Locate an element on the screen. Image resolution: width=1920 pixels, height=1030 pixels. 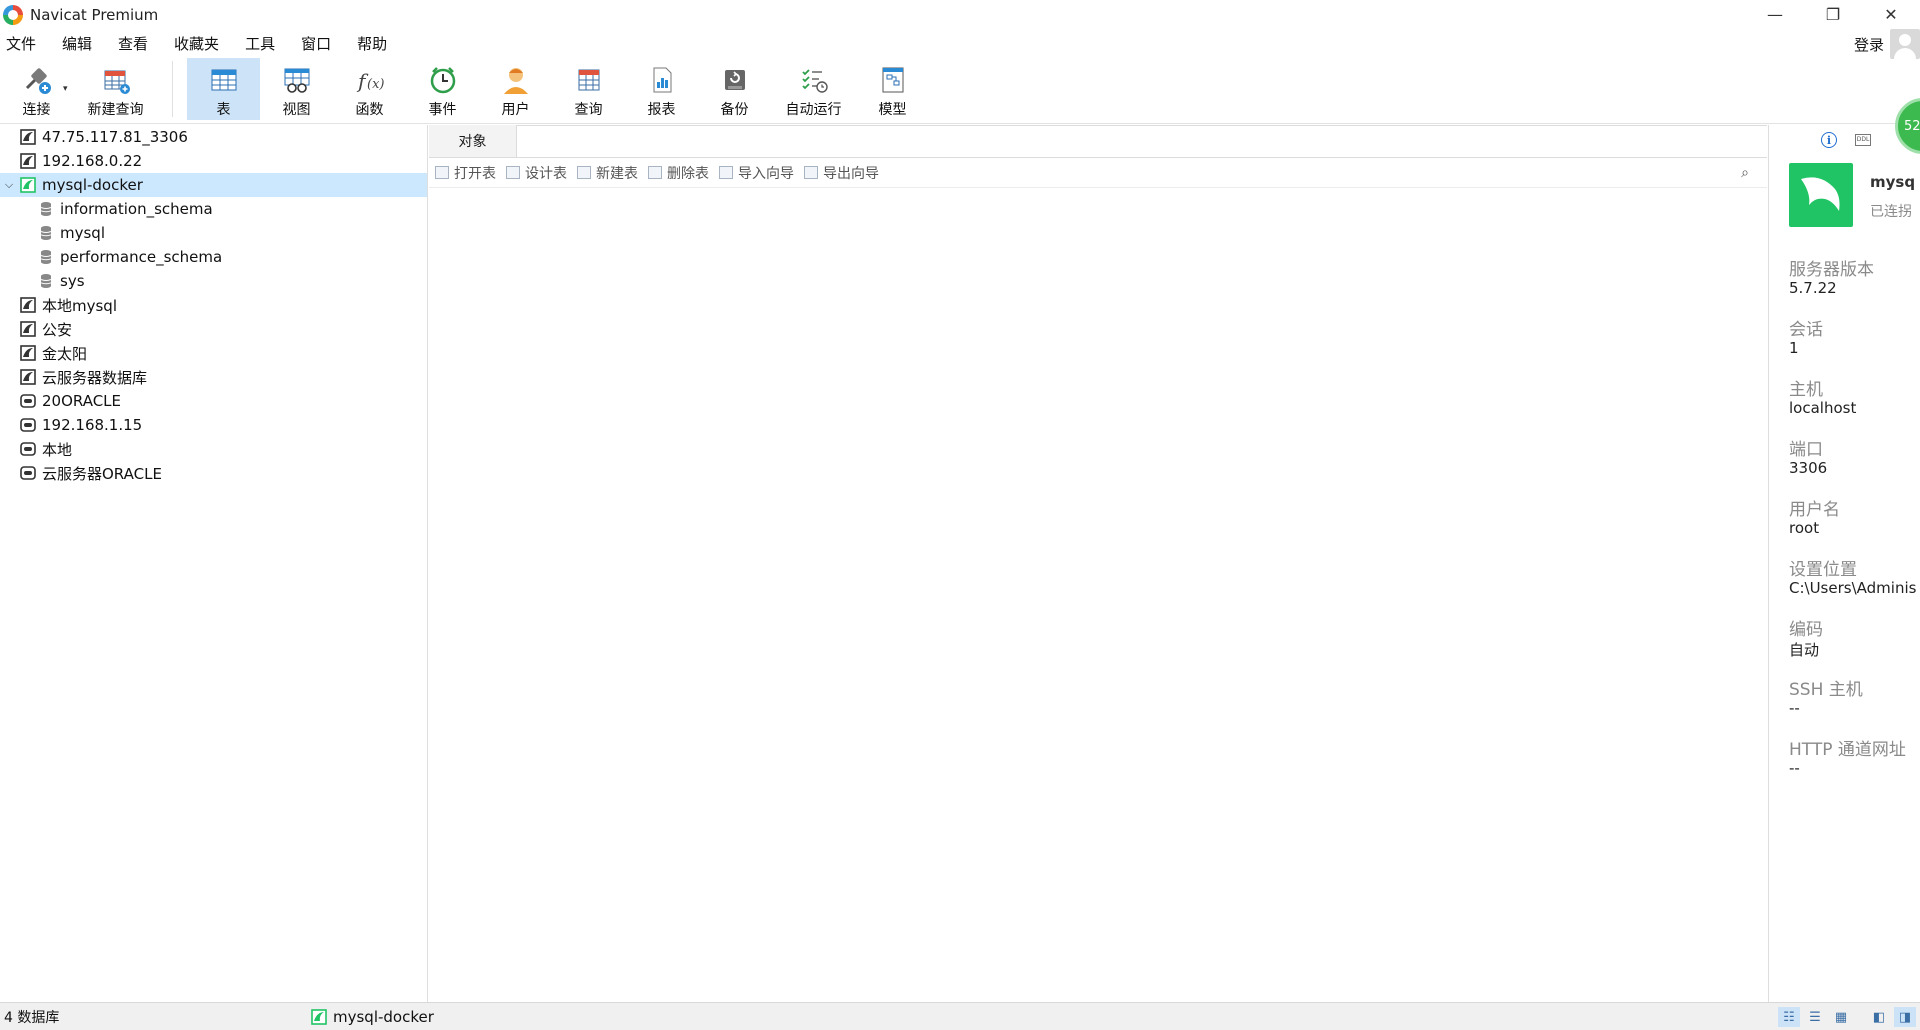
toolbar-connect-label: 连接 is located at coordinates (36, 110).